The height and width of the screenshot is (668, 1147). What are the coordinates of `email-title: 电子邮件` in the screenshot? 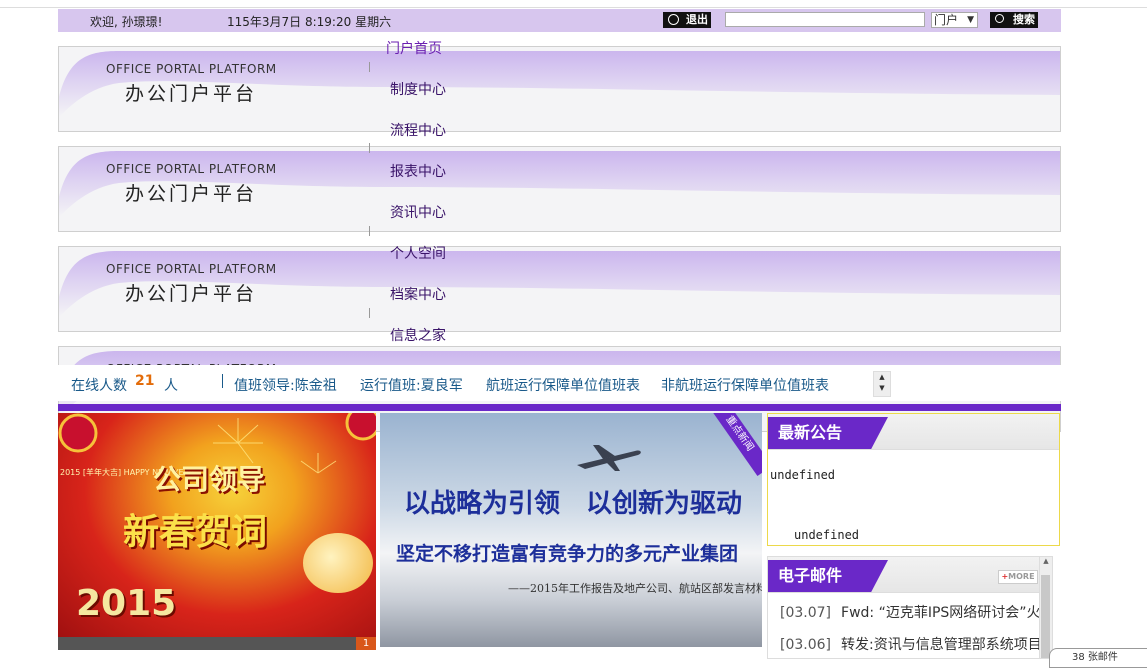 It's located at (828, 576).